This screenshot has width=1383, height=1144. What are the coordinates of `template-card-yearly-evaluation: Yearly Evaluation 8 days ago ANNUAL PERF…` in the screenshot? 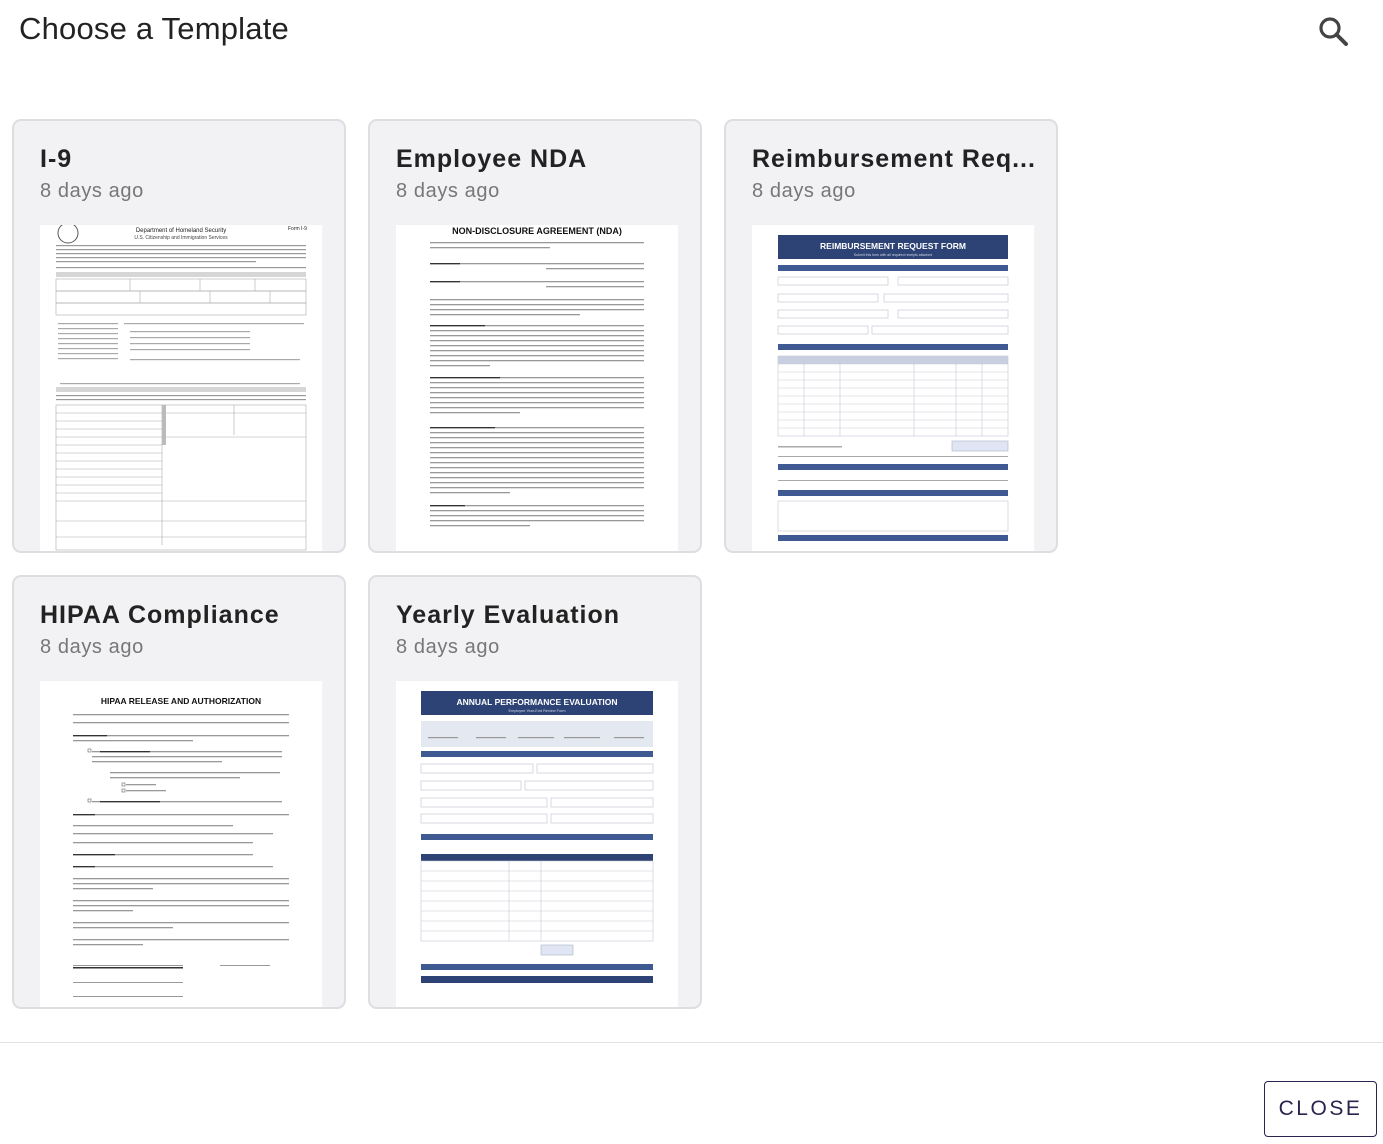 It's located at (535, 792).